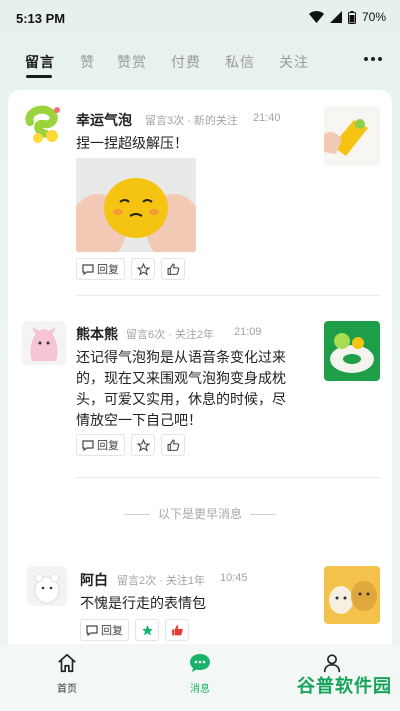  Describe the element at coordinates (335, 17) in the screenshot. I see `signal-icon` at that location.